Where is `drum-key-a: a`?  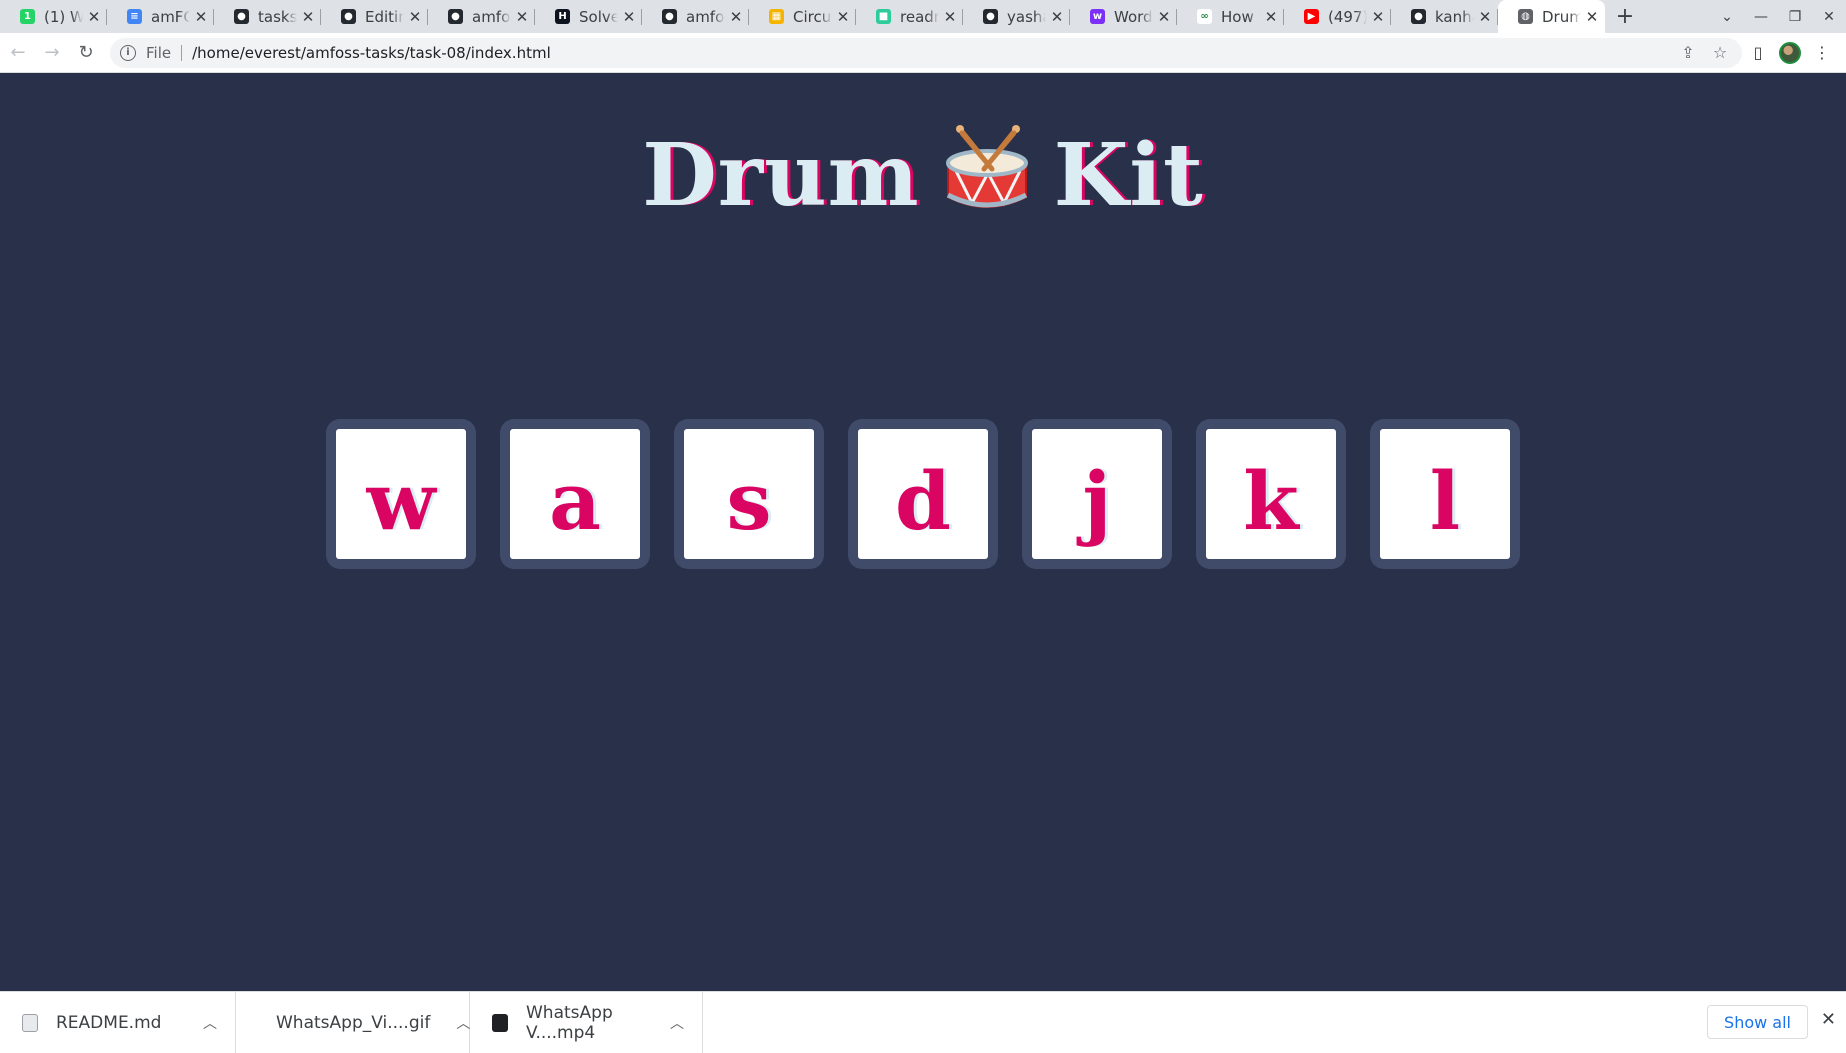
drum-key-a: a is located at coordinates (575, 494).